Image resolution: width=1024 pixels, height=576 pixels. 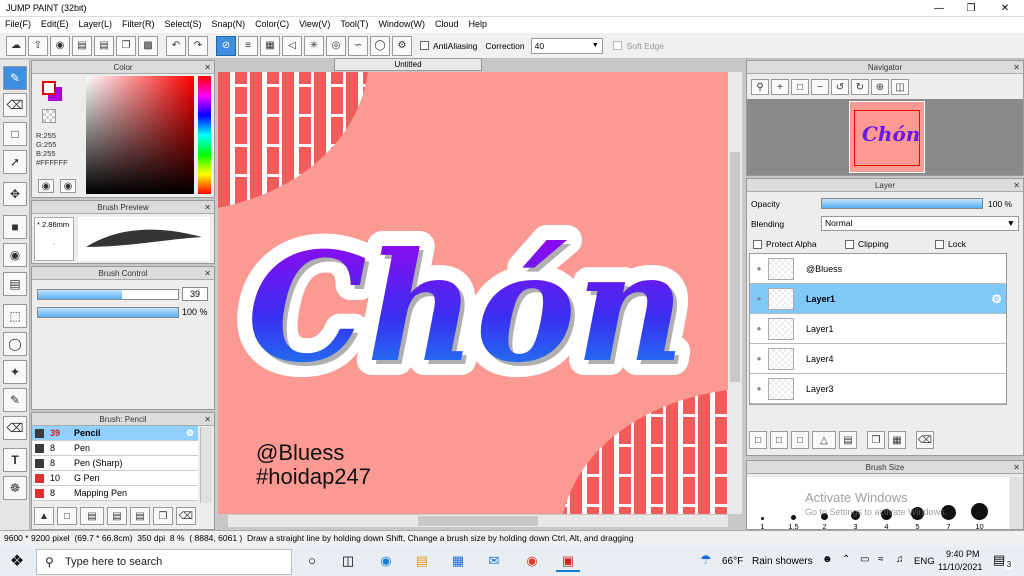 I want to click on new-layer-icon: □, so click(x=758, y=440).